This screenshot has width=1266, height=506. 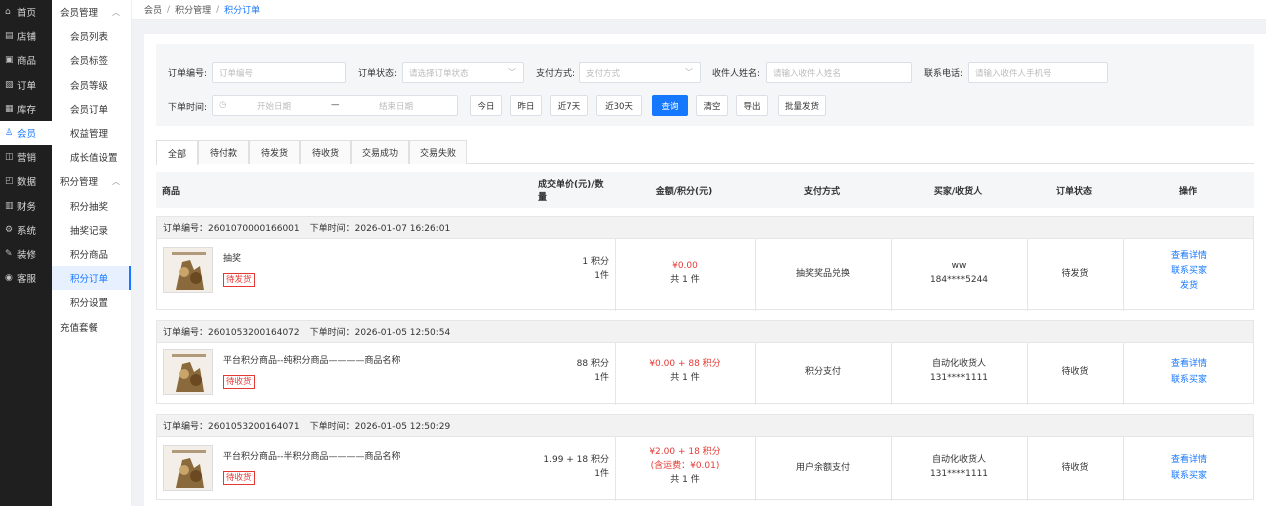 I want to click on ship-link: 发货, so click(x=1189, y=286).